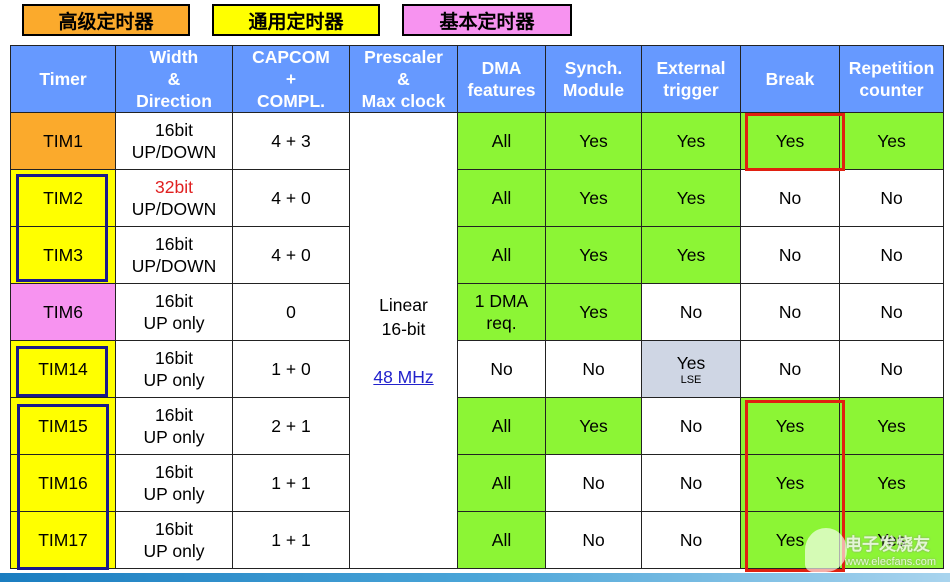  What do you see at coordinates (691, 79) in the screenshot?
I see `header-external-trigger: External trigger` at bounding box center [691, 79].